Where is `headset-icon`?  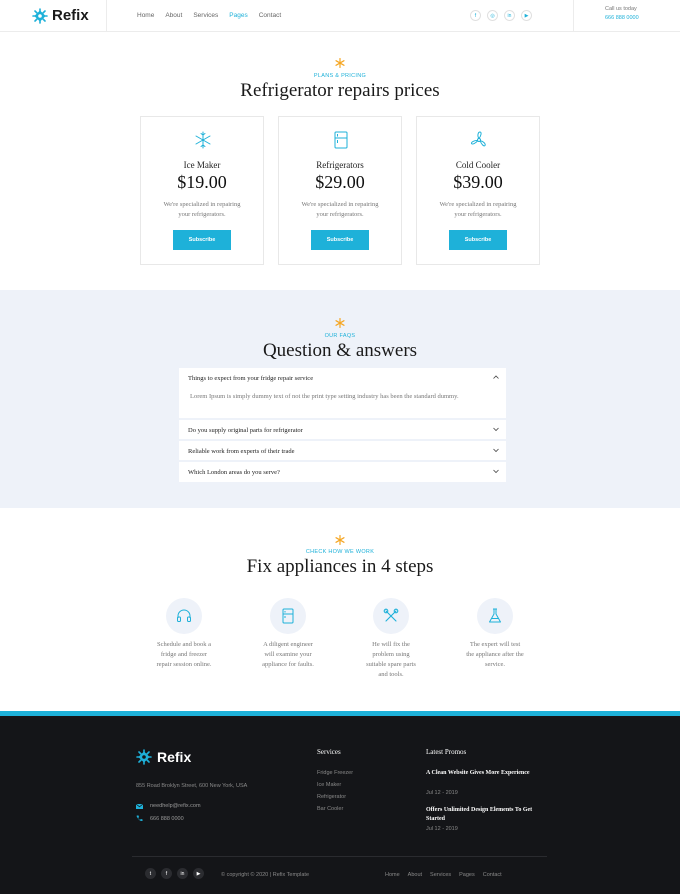 headset-icon is located at coordinates (184, 615).